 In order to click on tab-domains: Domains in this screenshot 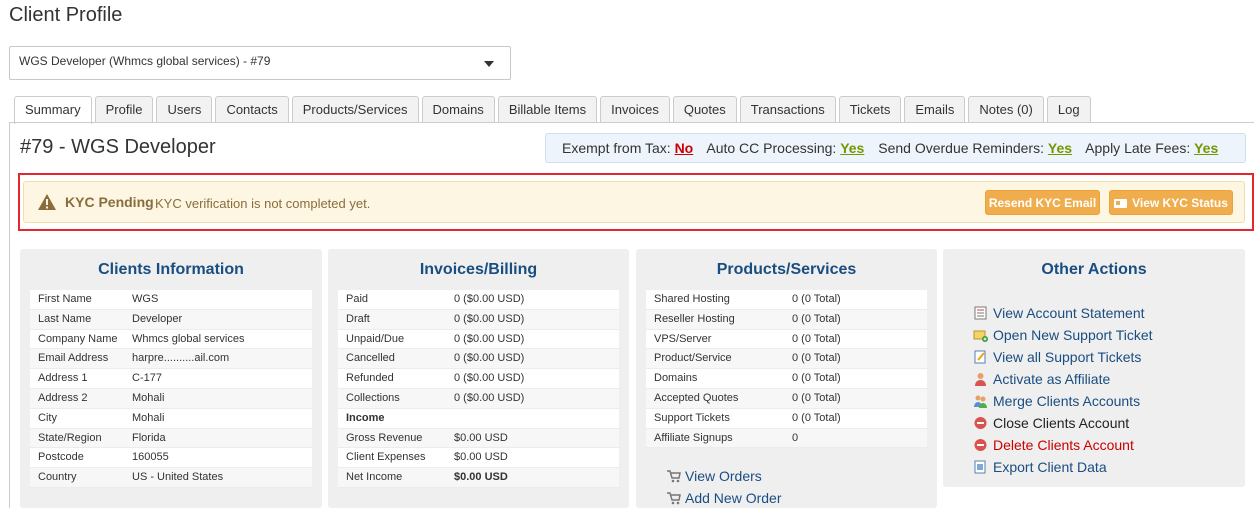, I will do `click(458, 109)`.